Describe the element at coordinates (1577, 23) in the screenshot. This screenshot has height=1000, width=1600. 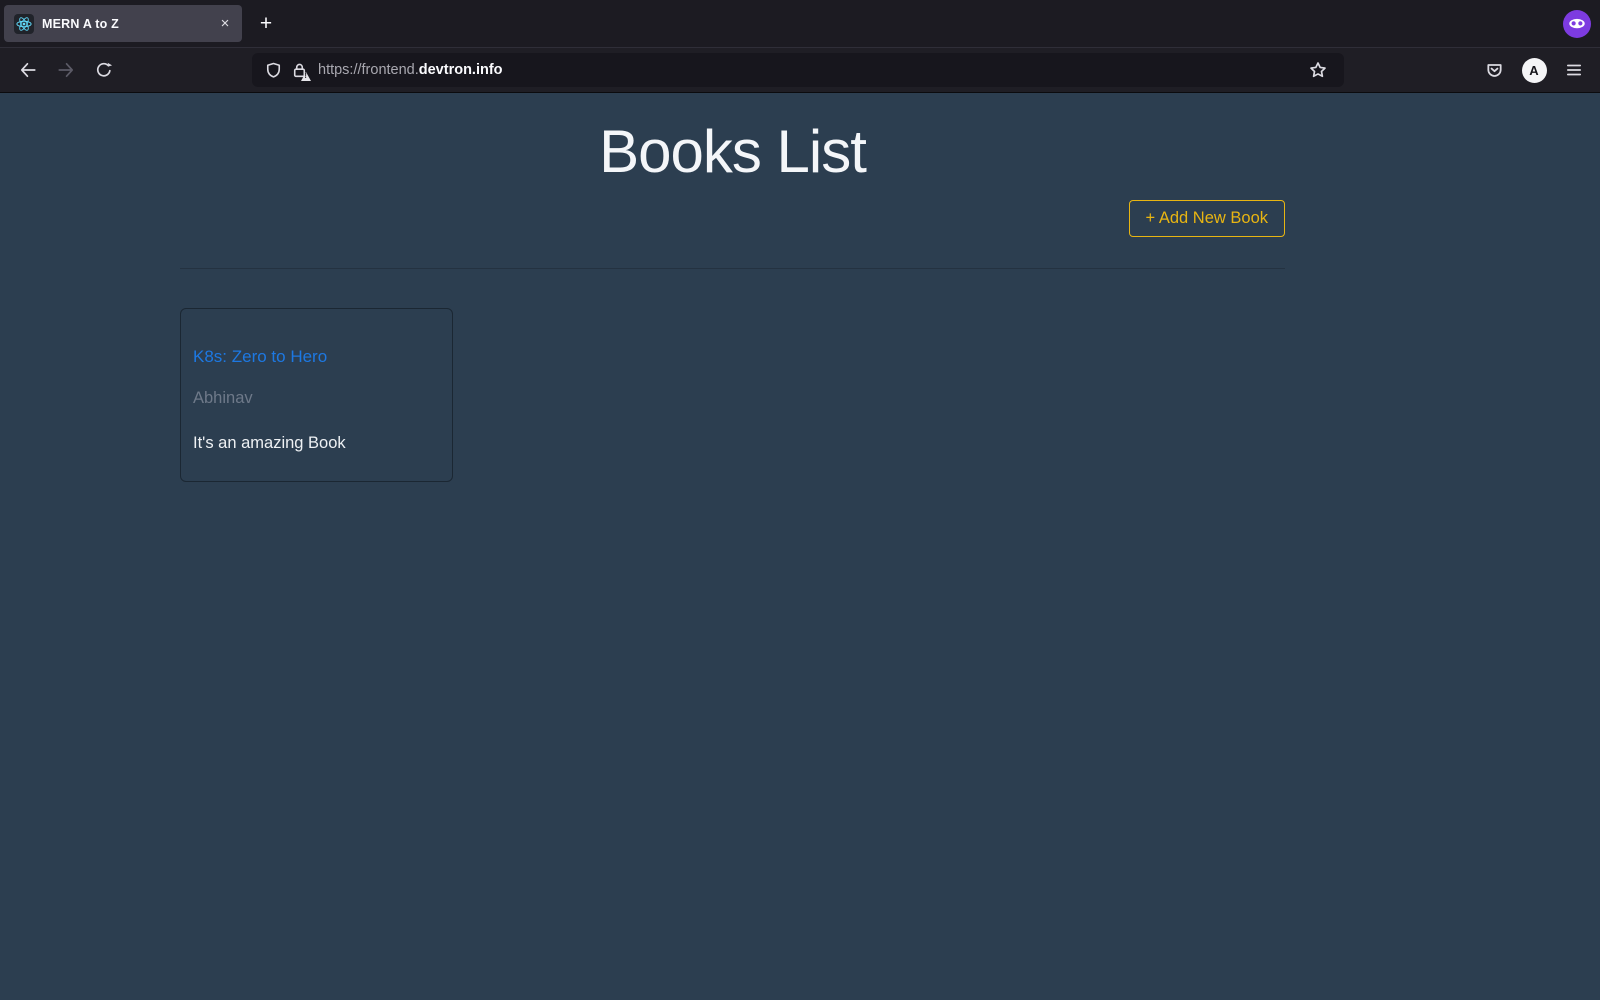
I see `private-browsing-mask-icon` at that location.